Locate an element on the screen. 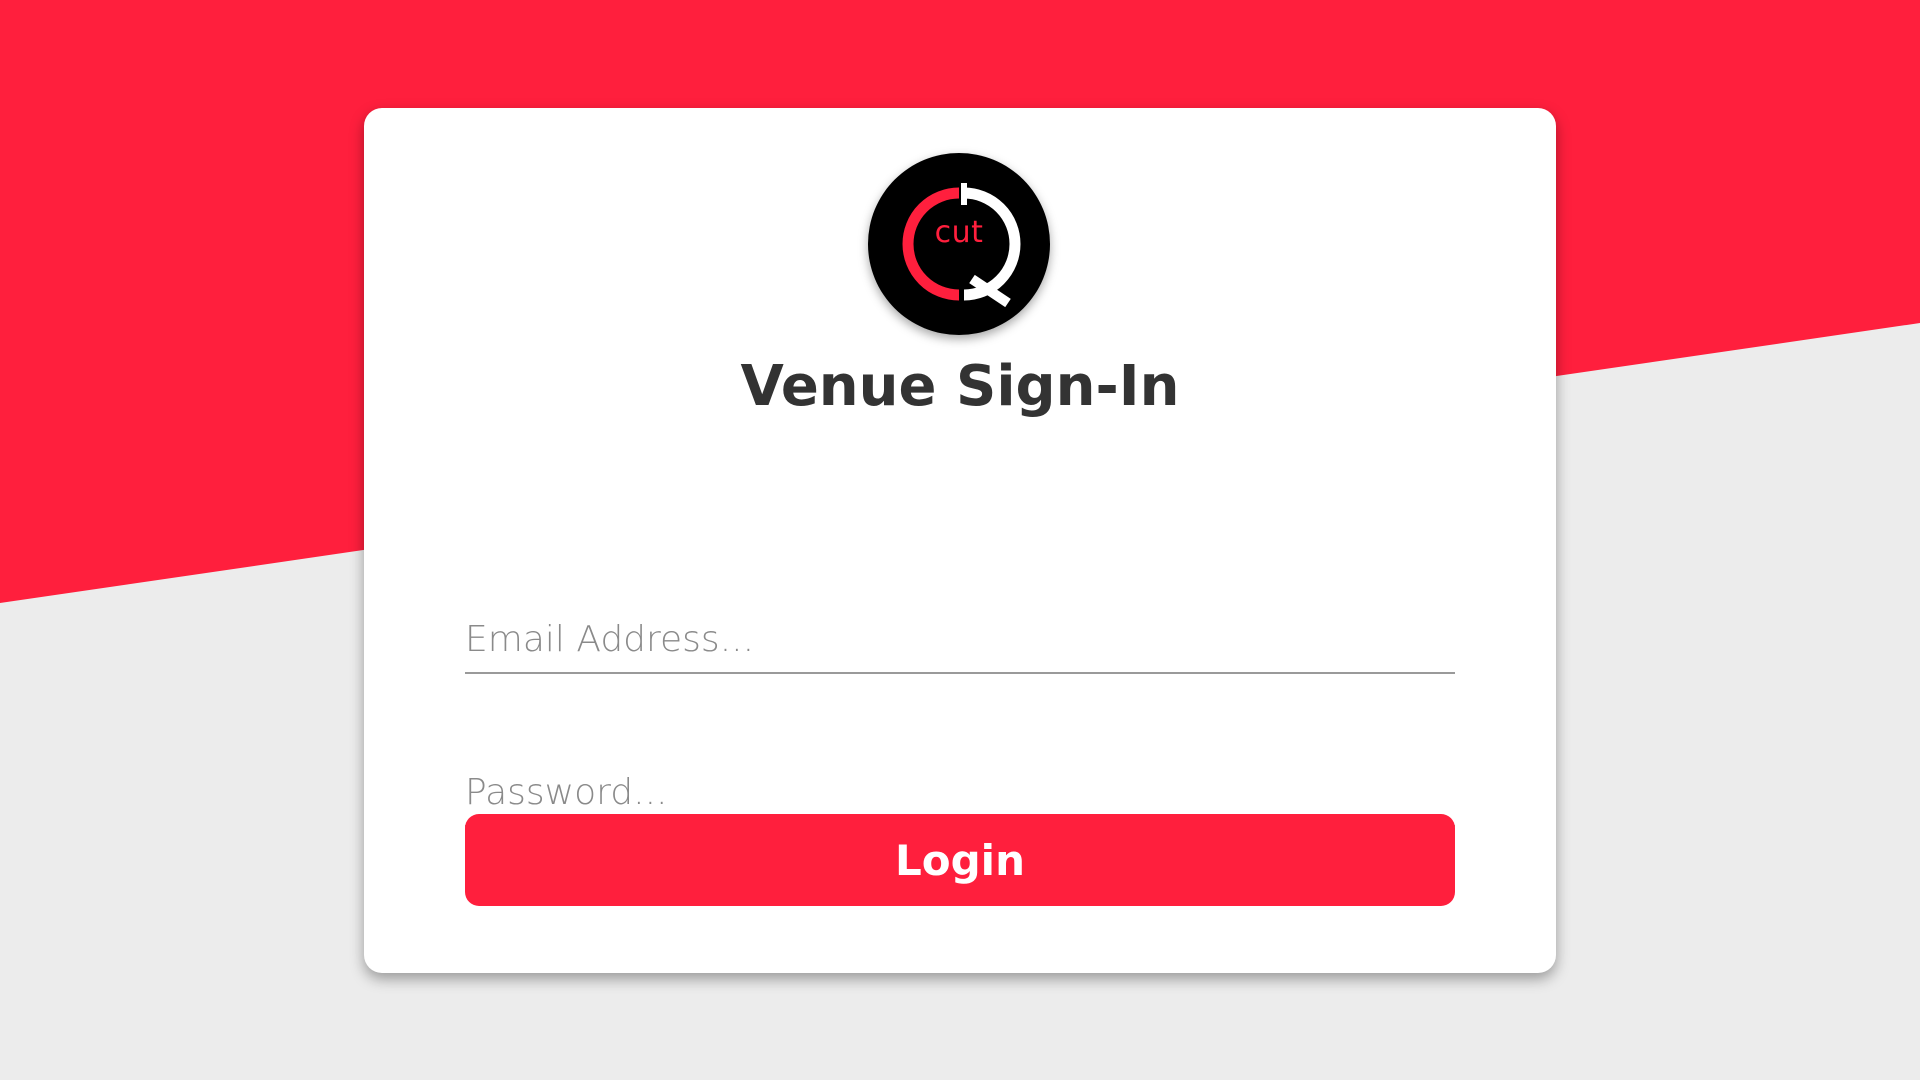 This screenshot has height=1080, width=1920. email-field is located at coordinates (960, 640).